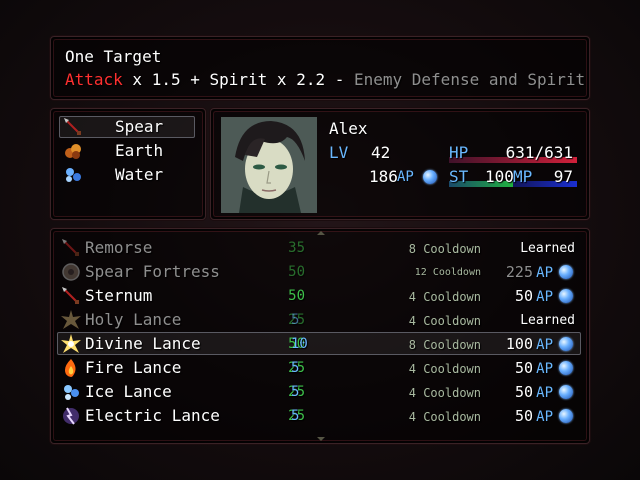  I want to click on formula-mid: x 1.5 + Spirit x 2.2 -, so click(238, 79).